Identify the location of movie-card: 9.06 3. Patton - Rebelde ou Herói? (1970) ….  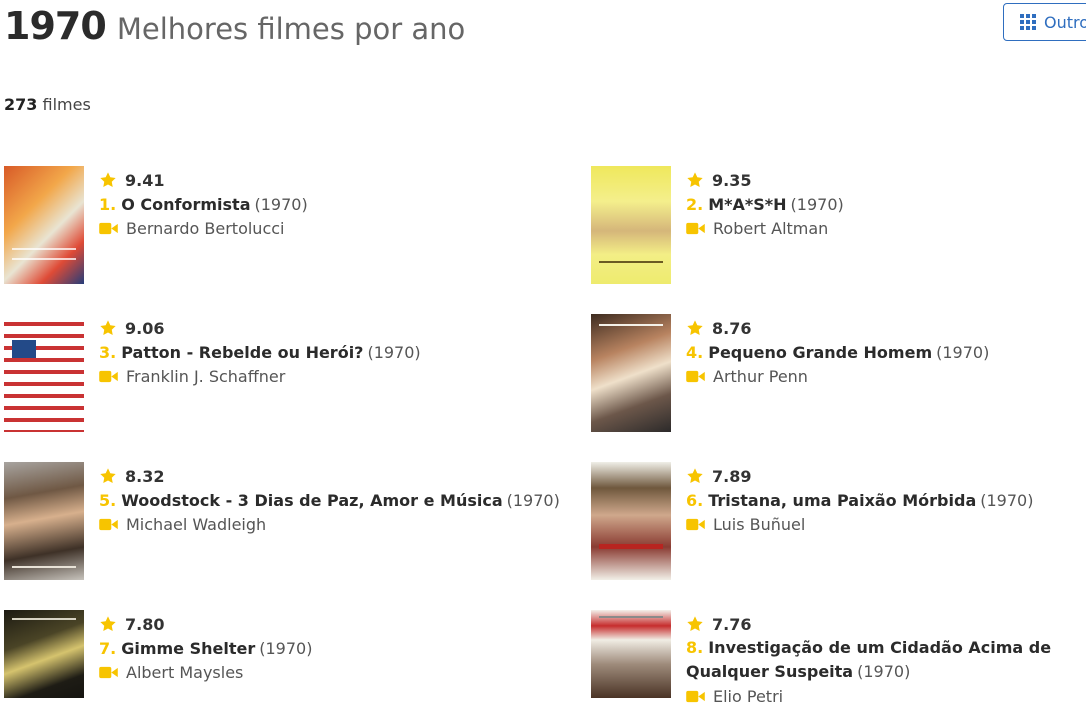
(251, 374).